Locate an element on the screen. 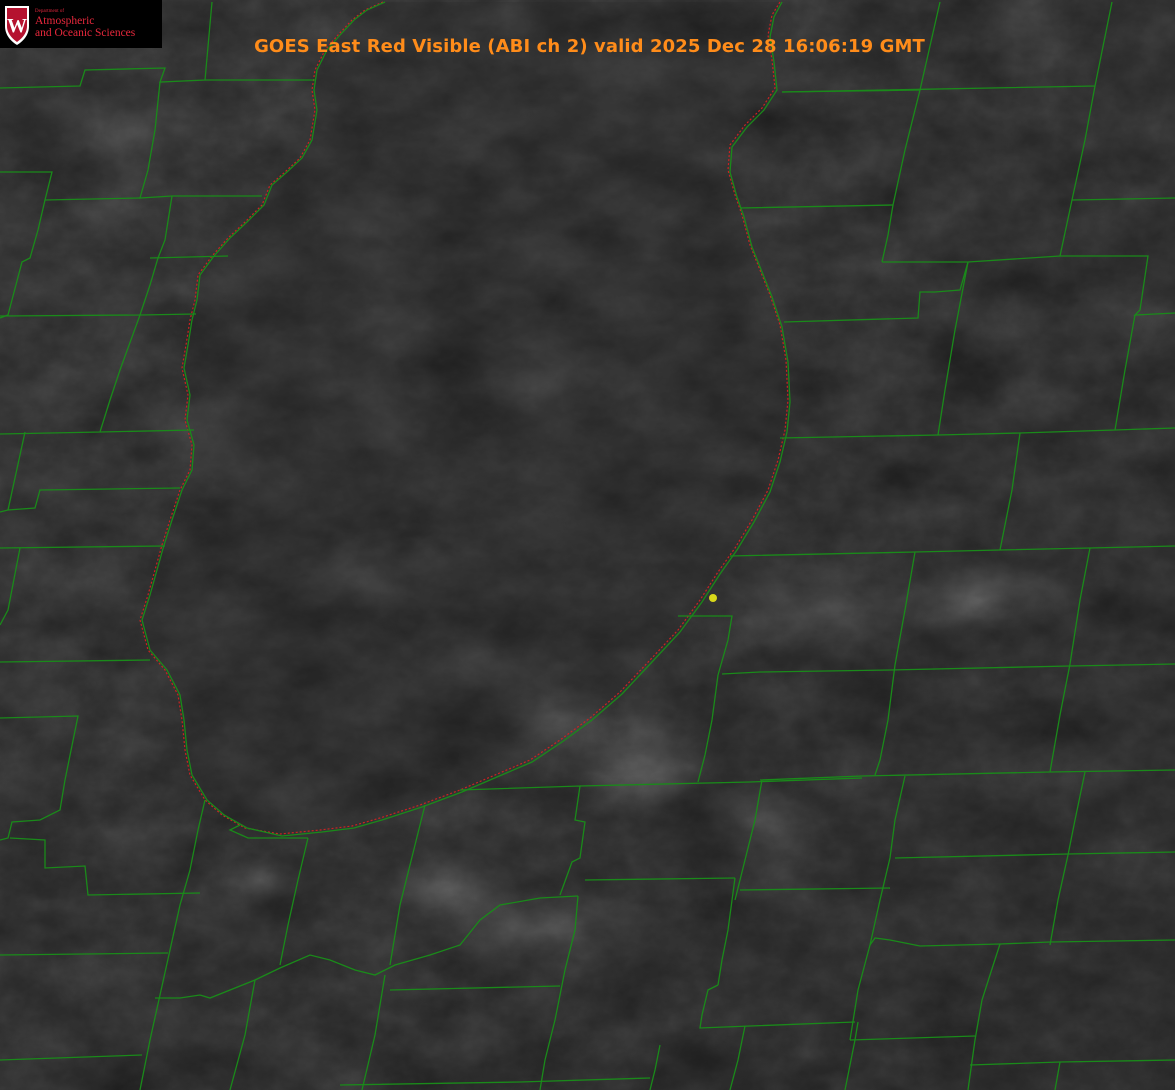  crest-letter: W is located at coordinates (17, 26).